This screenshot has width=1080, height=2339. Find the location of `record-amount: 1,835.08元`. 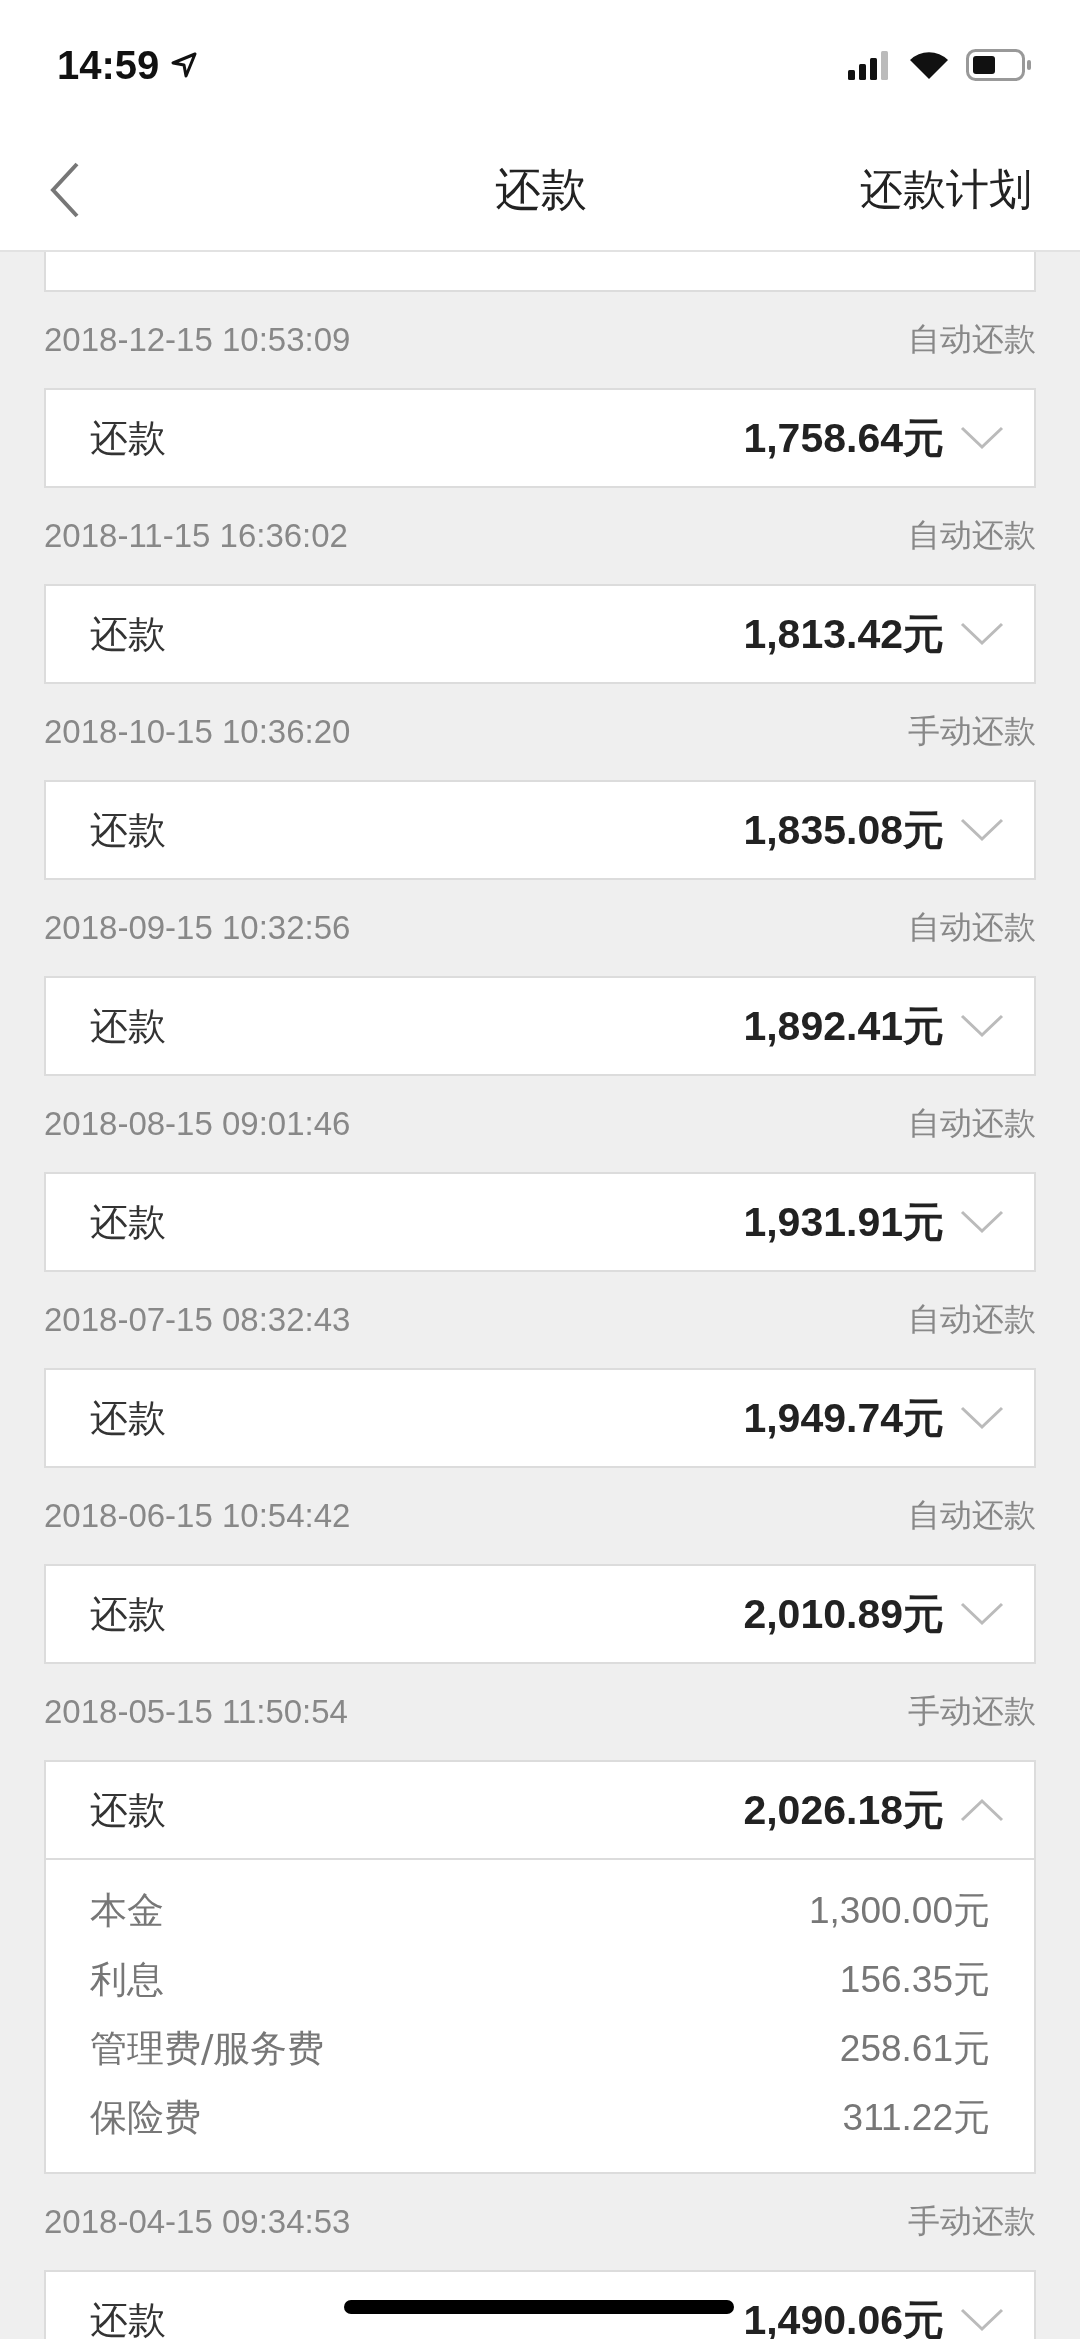

record-amount: 1,835.08元 is located at coordinates (843, 830).